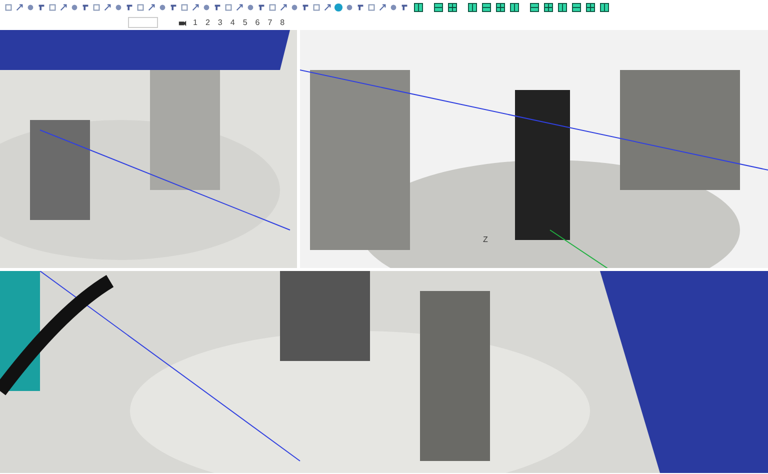  Describe the element at coordinates (207, 22) in the screenshot. I see `view-number-button: 2` at that location.